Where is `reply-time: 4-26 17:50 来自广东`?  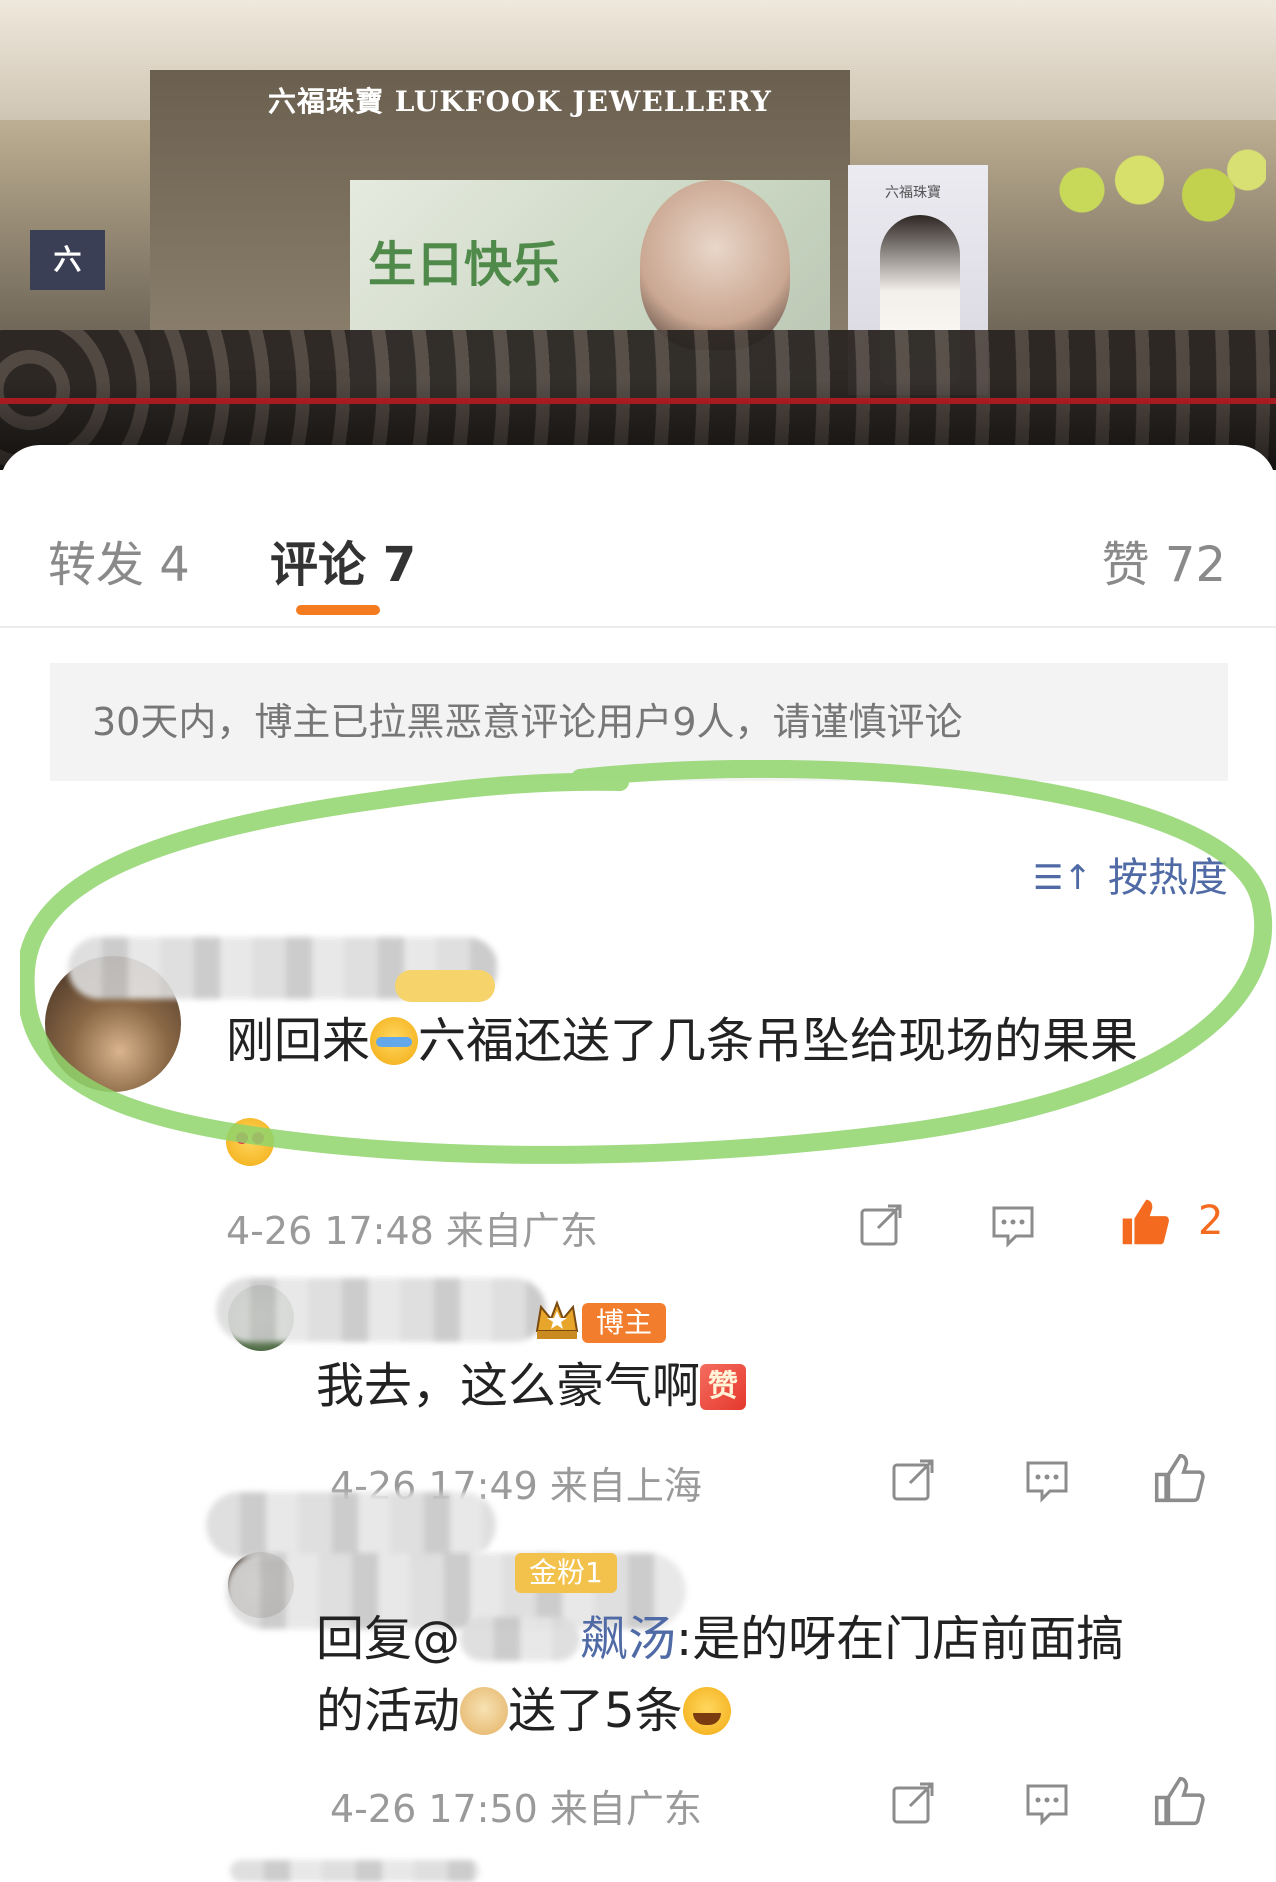
reply-time: 4-26 17:50 来自广东 is located at coordinates (516, 1809).